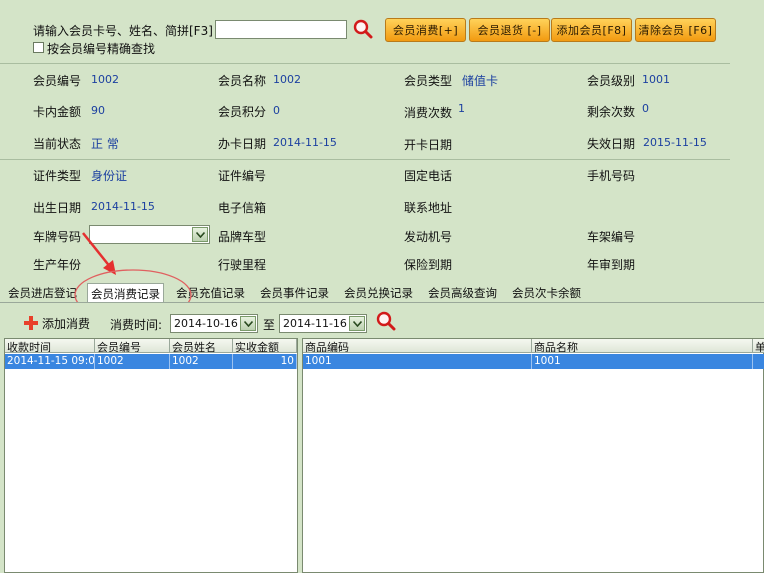 The width and height of the screenshot is (764, 573). What do you see at coordinates (132, 346) in the screenshot?
I see `column-header: 会员编号` at bounding box center [132, 346].